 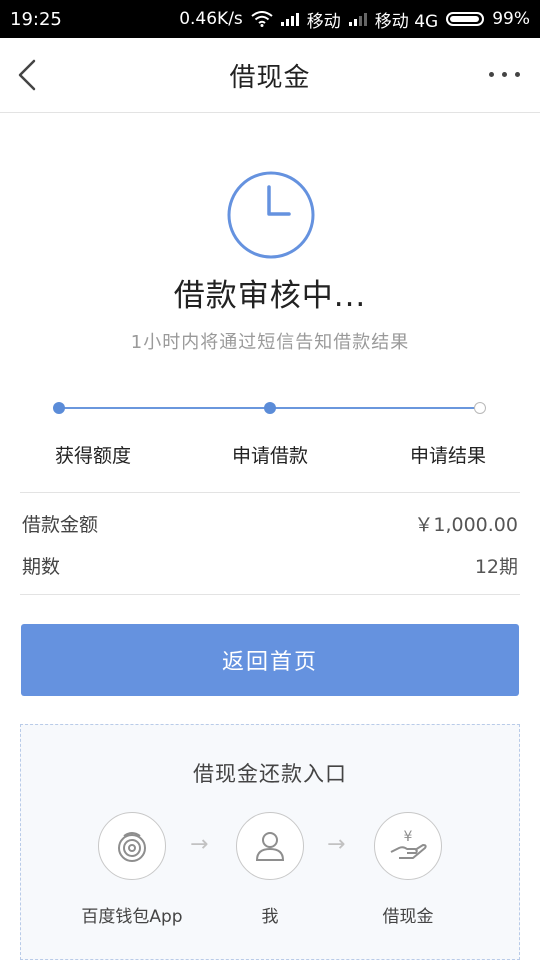 What do you see at coordinates (132, 917) in the screenshot?
I see `repay-item-label: 百度钱包App` at bounding box center [132, 917].